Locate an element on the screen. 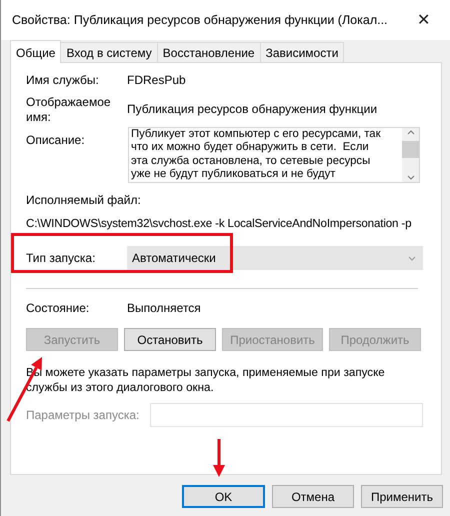 The width and height of the screenshot is (450, 516). field-value: Публикация ресурсов обнаружения функции is located at coordinates (252, 108).